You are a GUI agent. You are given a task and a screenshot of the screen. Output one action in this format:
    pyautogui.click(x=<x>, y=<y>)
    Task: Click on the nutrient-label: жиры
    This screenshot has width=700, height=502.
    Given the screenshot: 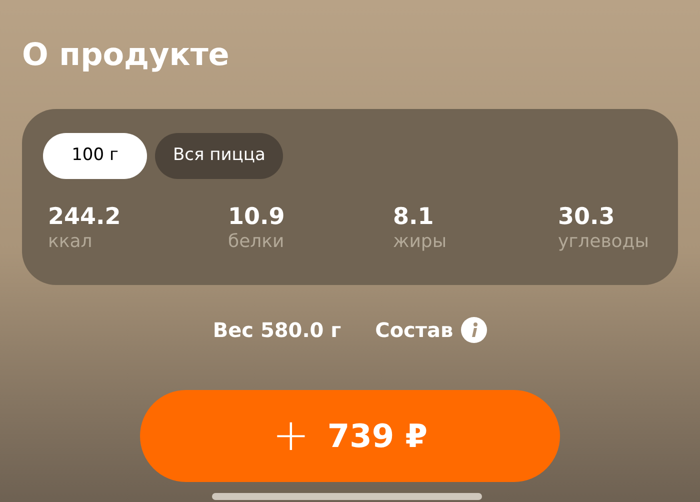 What is the action you would take?
    pyautogui.click(x=420, y=242)
    